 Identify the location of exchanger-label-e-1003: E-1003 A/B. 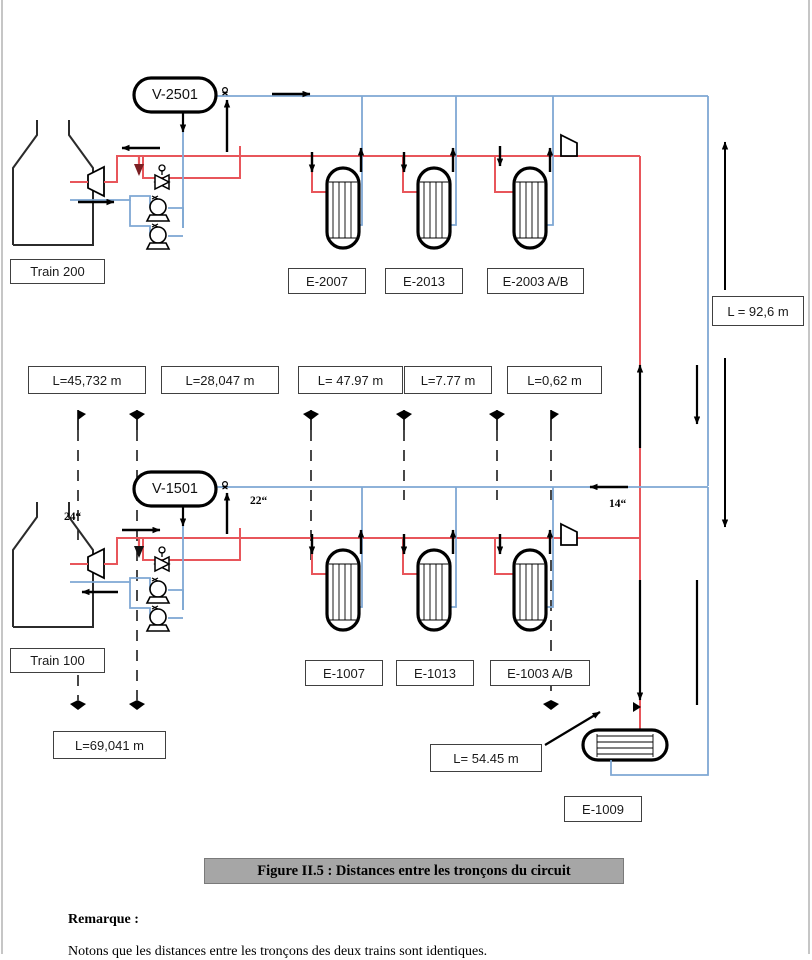
(540, 673).